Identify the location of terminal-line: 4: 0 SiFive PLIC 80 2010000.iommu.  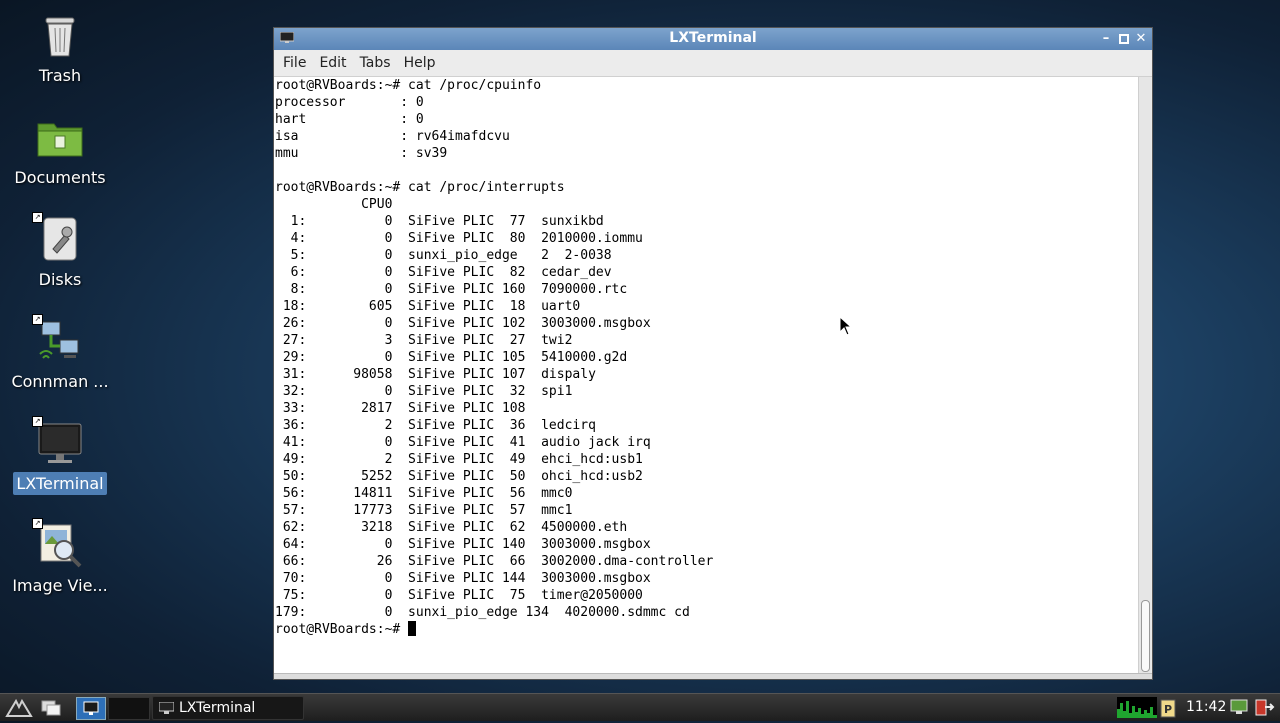
(466, 238).